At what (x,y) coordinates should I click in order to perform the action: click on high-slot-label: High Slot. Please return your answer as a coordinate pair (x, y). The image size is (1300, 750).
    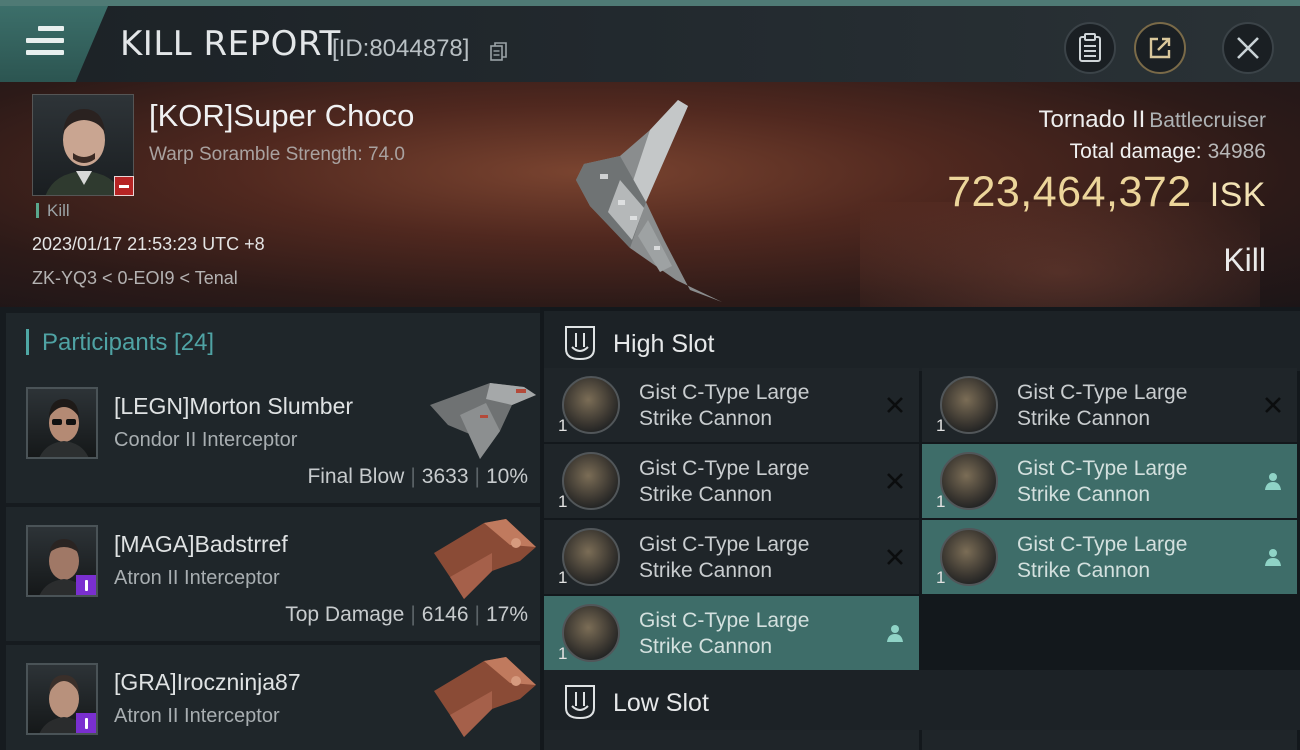
    Looking at the image, I should click on (664, 344).